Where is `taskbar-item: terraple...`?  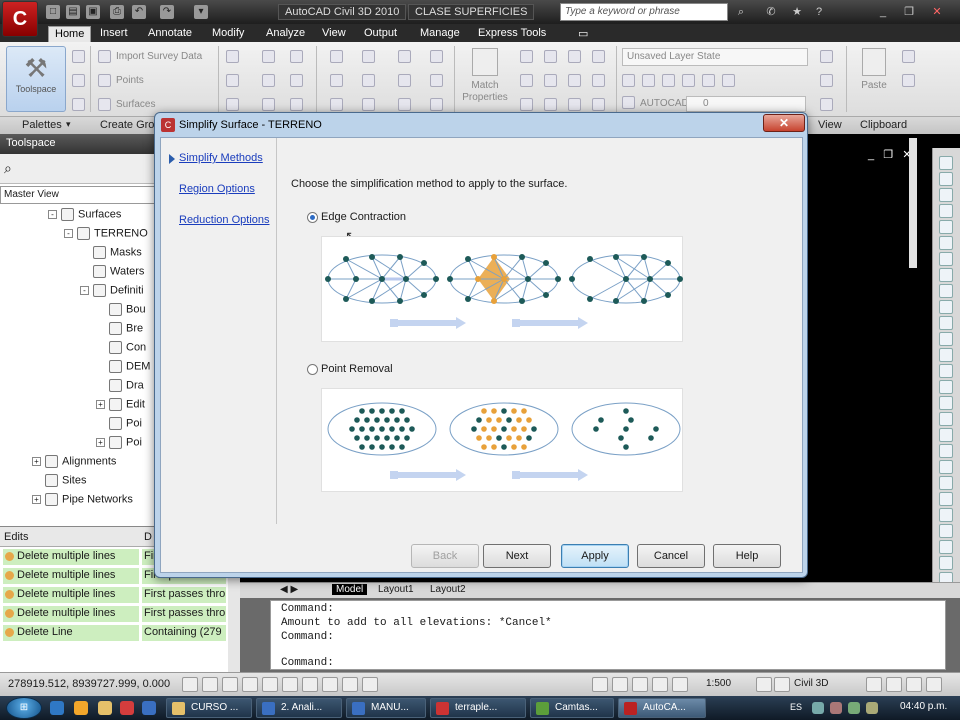
taskbar-item: terraple... is located at coordinates (478, 708).